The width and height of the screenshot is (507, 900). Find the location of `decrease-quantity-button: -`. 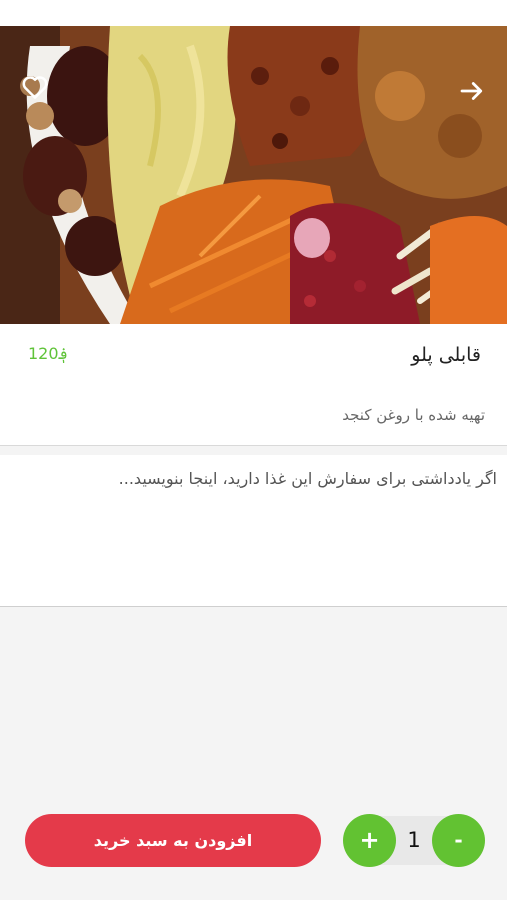

decrease-quantity-button: - is located at coordinates (458, 840).